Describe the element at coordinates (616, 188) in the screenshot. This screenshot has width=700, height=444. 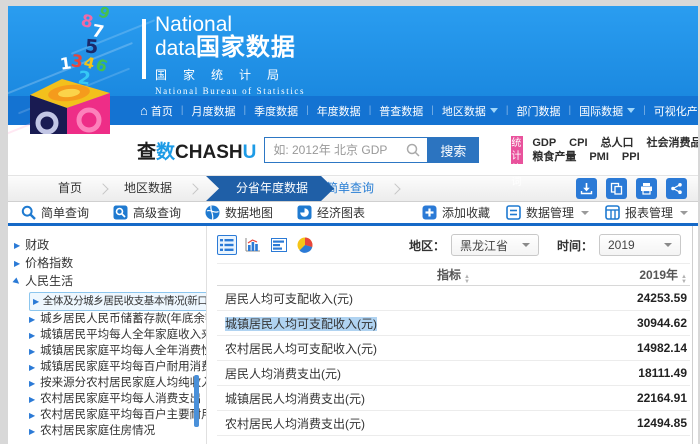
I see `copy-button` at that location.